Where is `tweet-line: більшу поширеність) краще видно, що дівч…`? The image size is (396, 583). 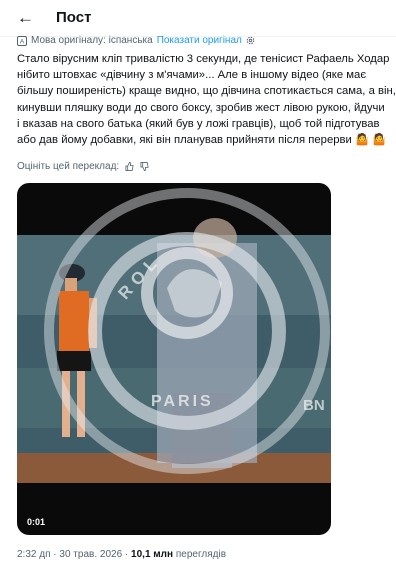 tweet-line: більшу поширеність) краще видно, що дівч… is located at coordinates (206, 91).